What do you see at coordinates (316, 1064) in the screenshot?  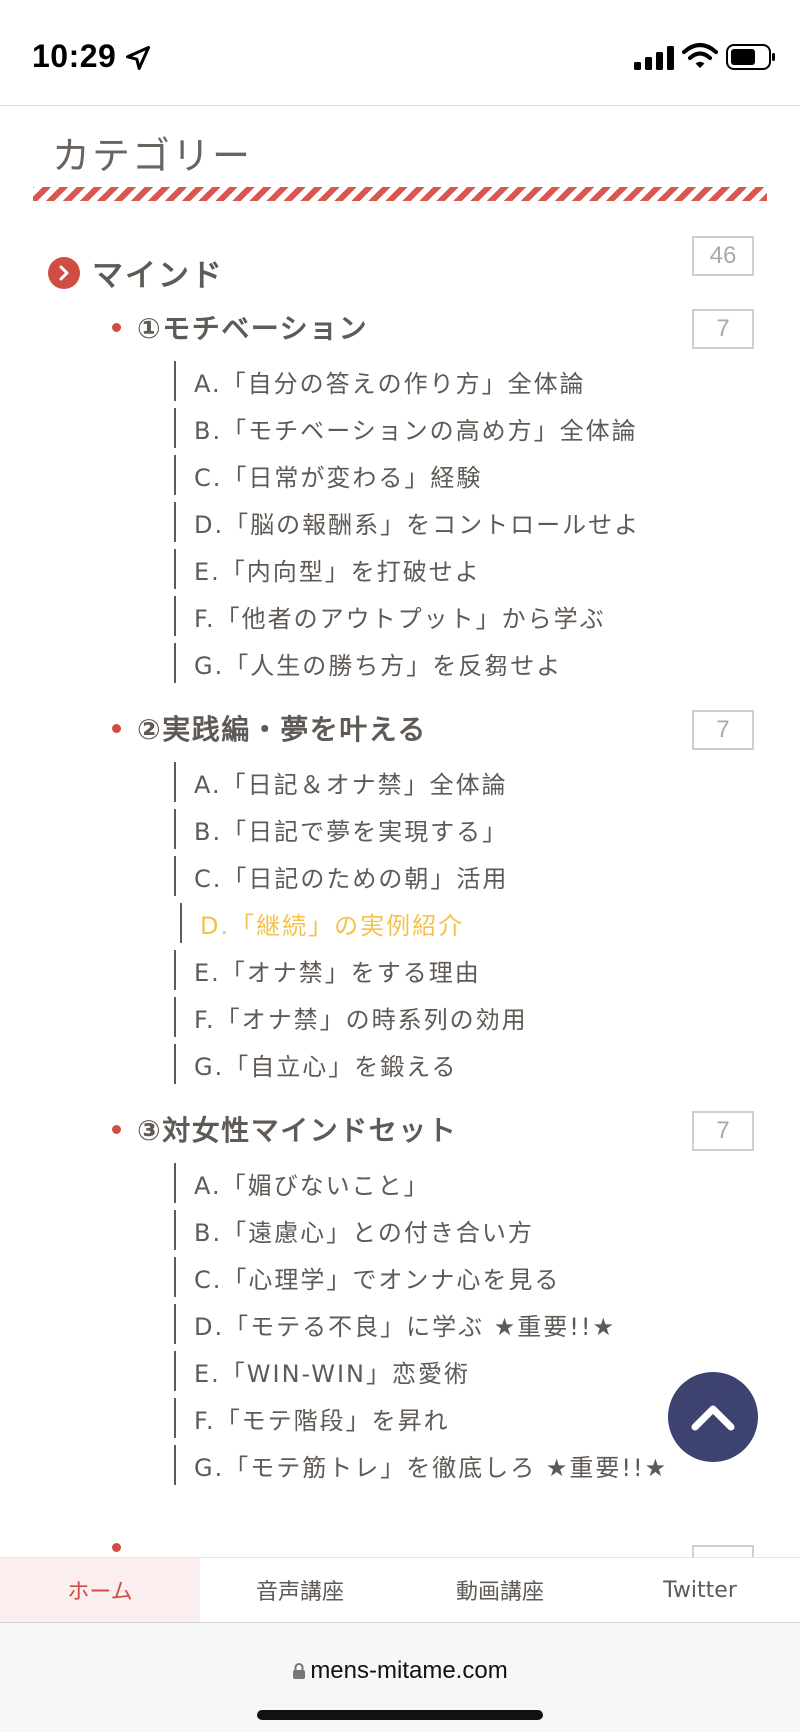 I see `category-link: G.「自立心」を鍛える` at bounding box center [316, 1064].